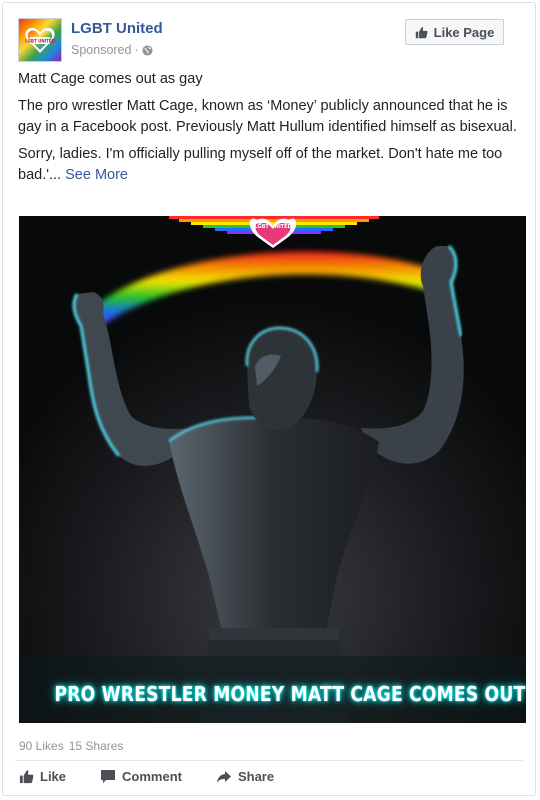 The width and height of the screenshot is (540, 800). I want to click on divider, so click(269, 760).